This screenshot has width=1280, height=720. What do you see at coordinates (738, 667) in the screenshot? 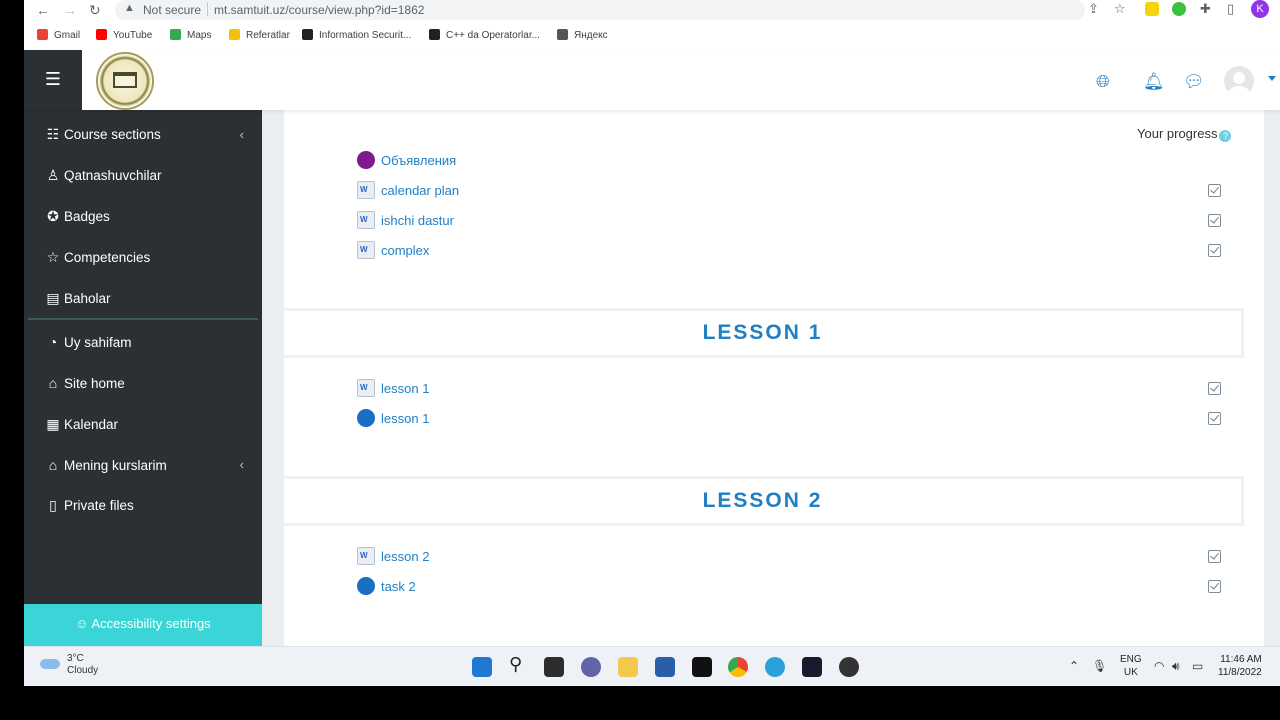
I see `chrome-icon` at bounding box center [738, 667].